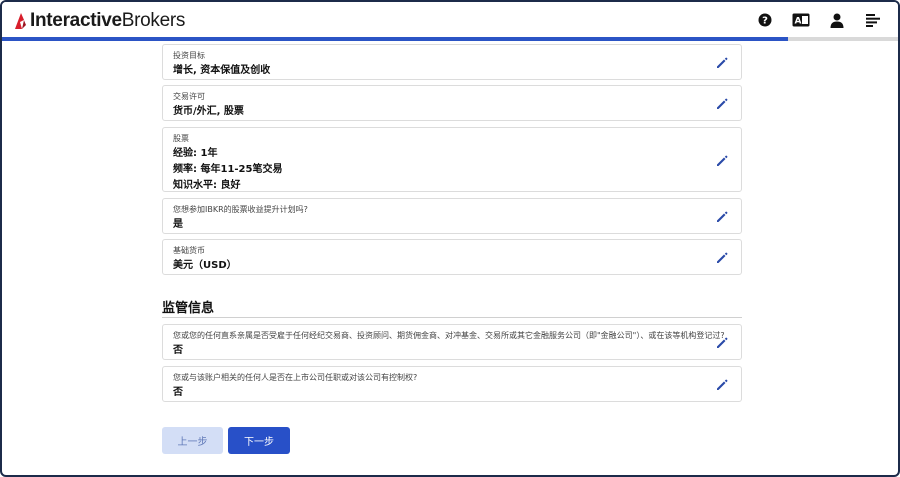 The image size is (900, 477). I want to click on card-value: 美元（USD）, so click(205, 265).